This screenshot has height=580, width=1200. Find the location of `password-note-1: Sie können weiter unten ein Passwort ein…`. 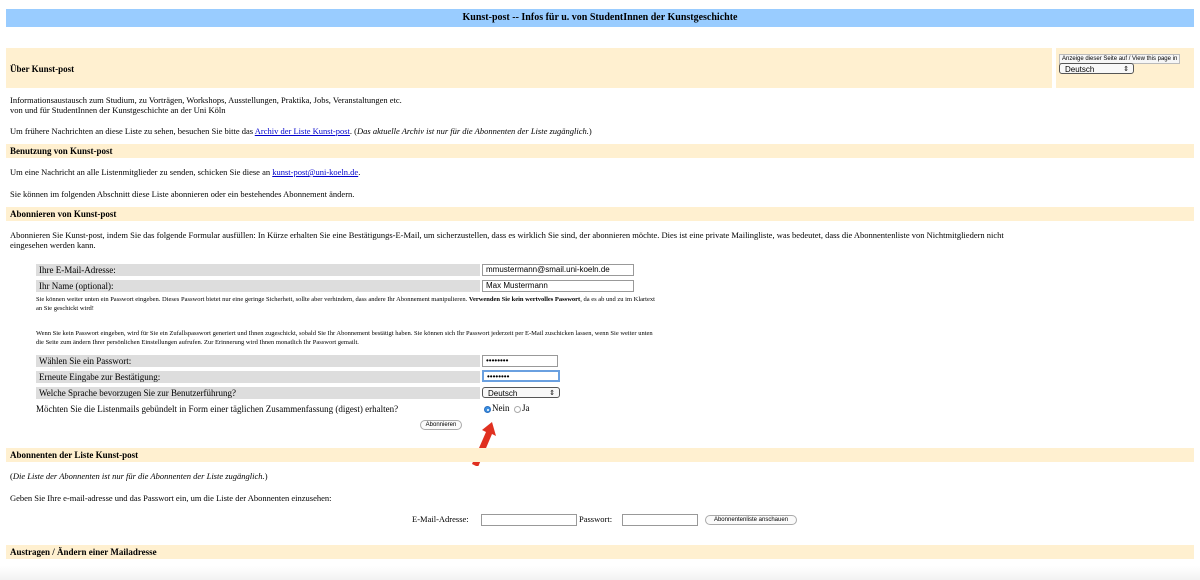

password-note-1: Sie können weiter unten ein Passwort ein… is located at coordinates (345, 300).